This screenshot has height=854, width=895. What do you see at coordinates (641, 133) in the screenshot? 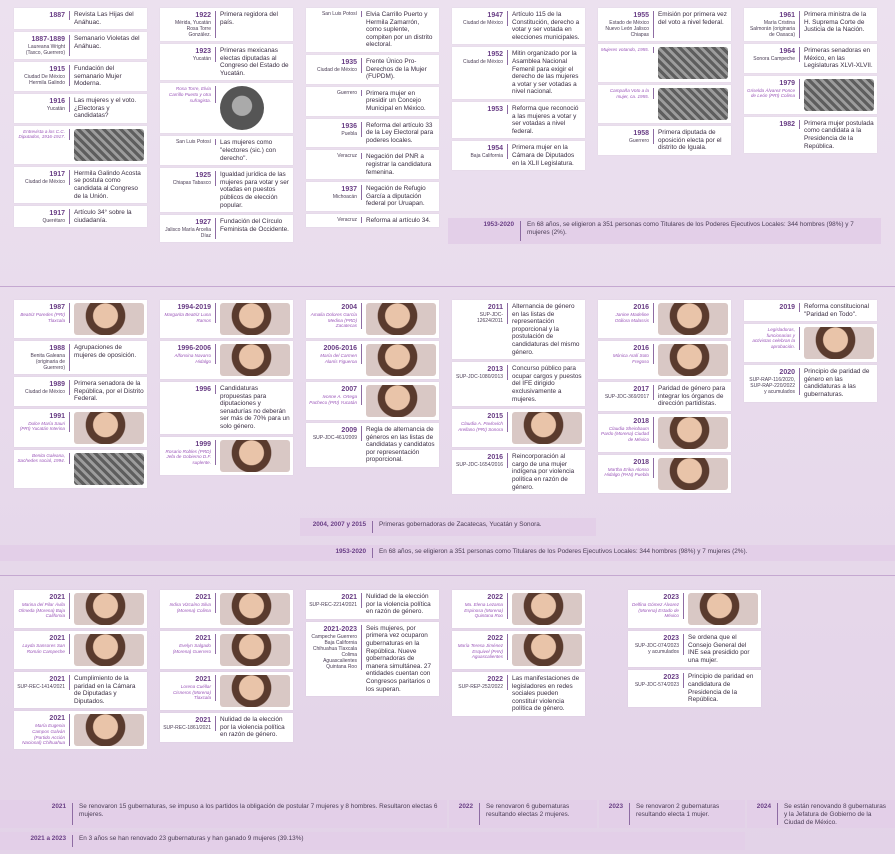
I see `entry-year: 1958` at bounding box center [641, 133].